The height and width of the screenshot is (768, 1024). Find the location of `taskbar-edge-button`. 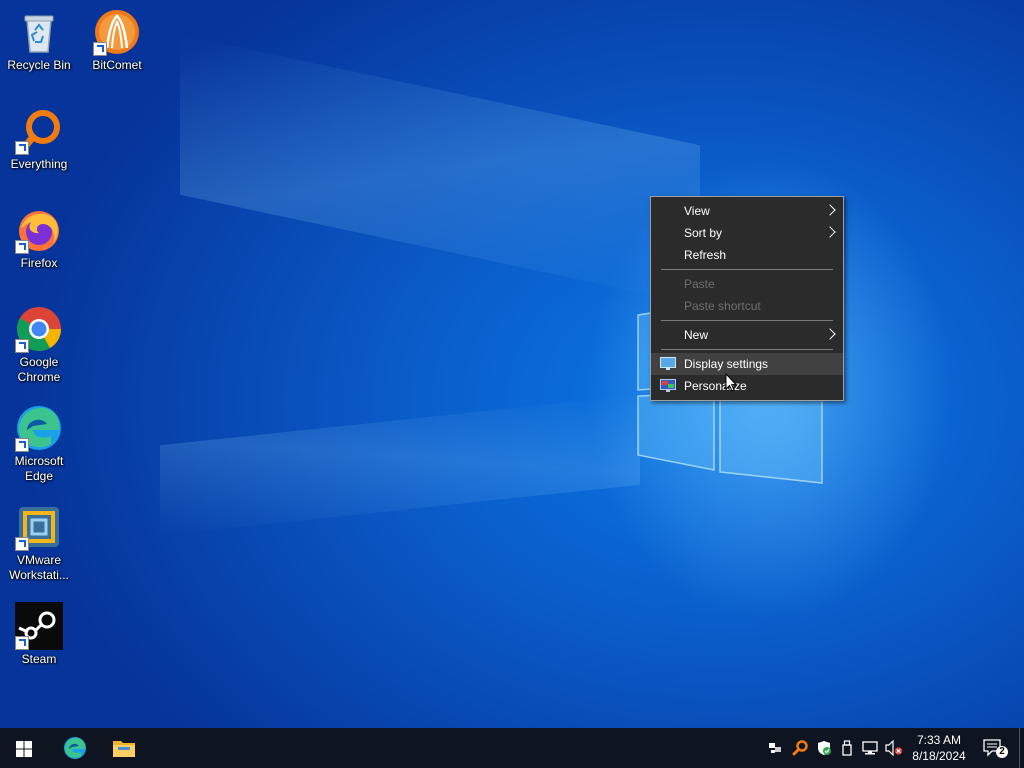

taskbar-edge-button is located at coordinates (75, 748).